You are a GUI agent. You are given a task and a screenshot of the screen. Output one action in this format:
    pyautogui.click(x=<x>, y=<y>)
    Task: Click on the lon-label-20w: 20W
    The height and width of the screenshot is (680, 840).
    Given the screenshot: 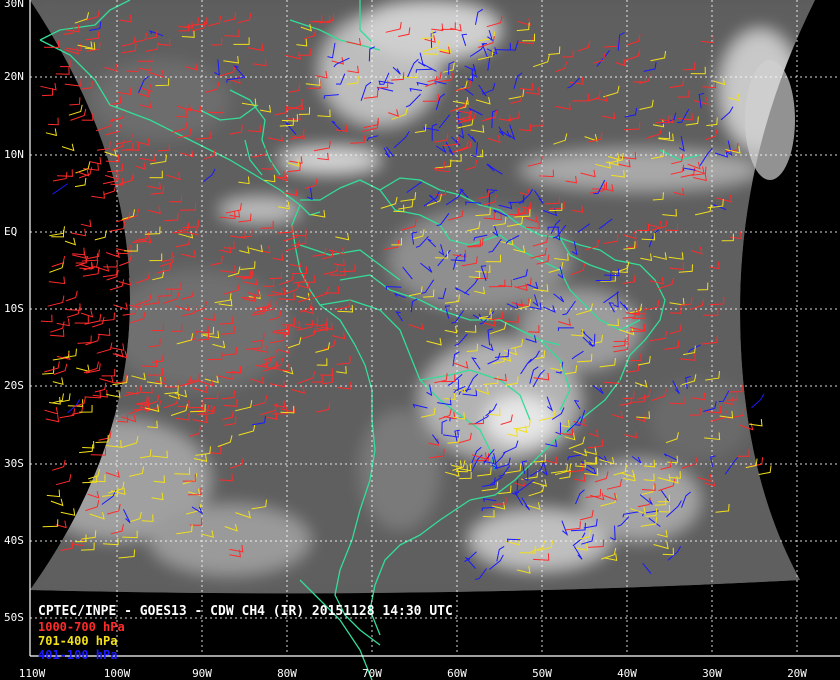 What is the action you would take?
    pyautogui.click(x=797, y=673)
    